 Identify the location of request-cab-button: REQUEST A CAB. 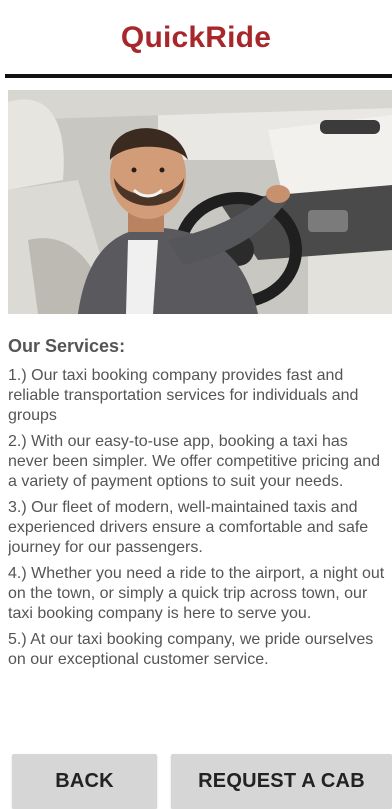
(281, 781).